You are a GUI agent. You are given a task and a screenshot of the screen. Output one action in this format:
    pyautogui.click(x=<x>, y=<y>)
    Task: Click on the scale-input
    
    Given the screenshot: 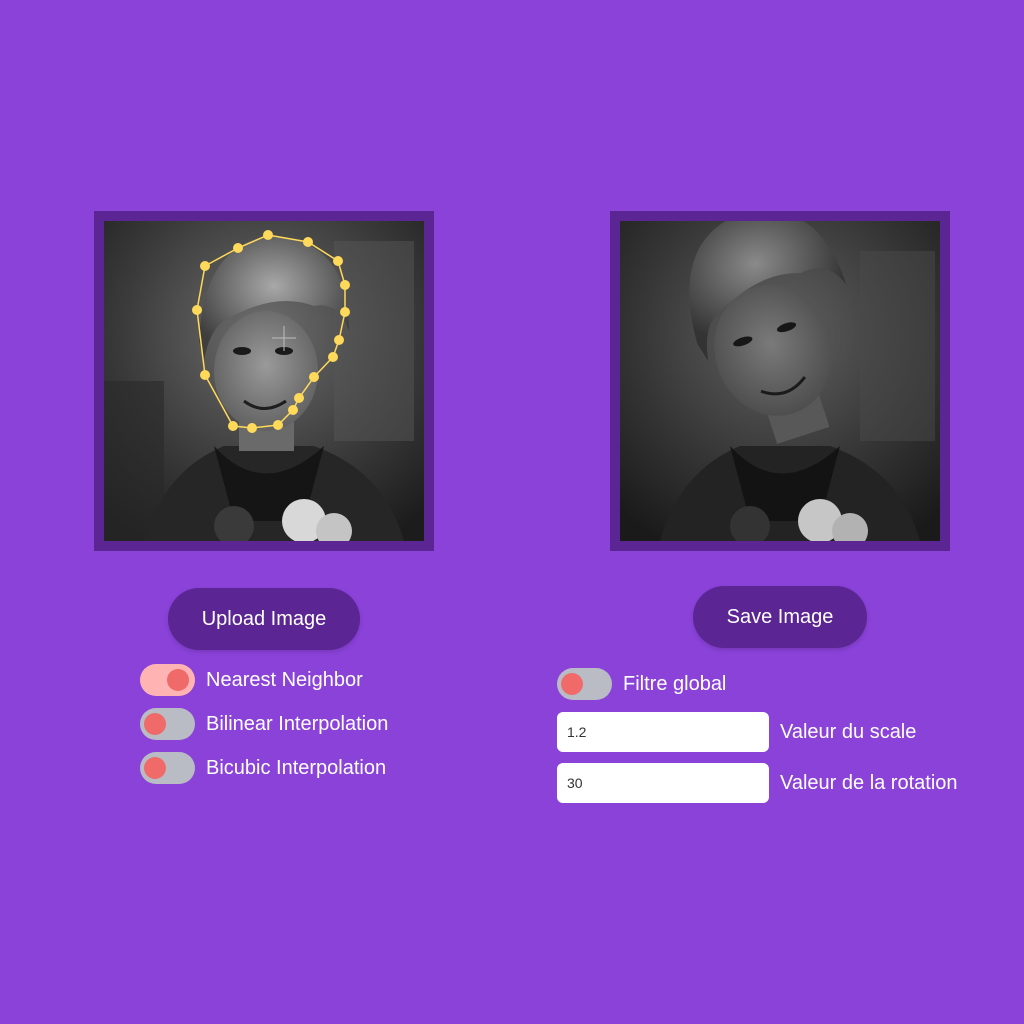 What is the action you would take?
    pyautogui.click(x=663, y=732)
    